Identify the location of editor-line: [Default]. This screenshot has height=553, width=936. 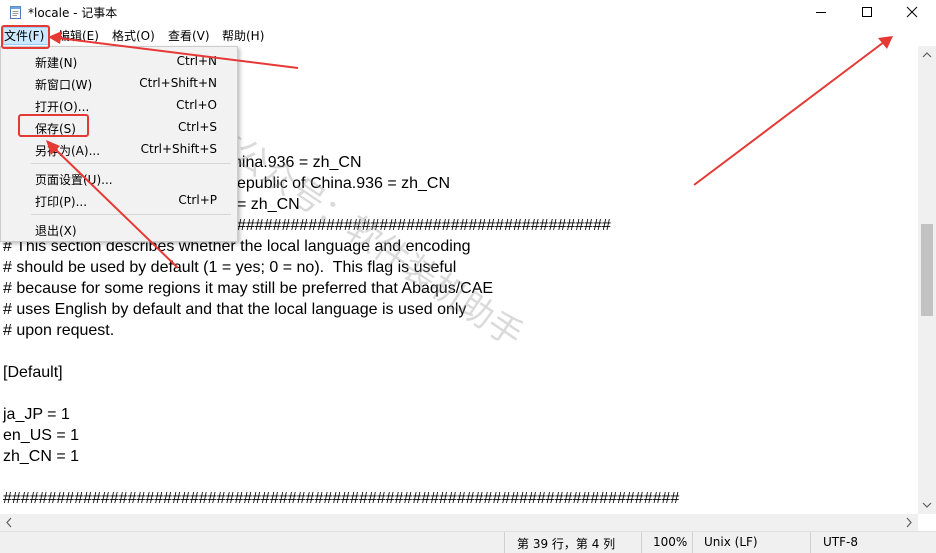
(33, 372).